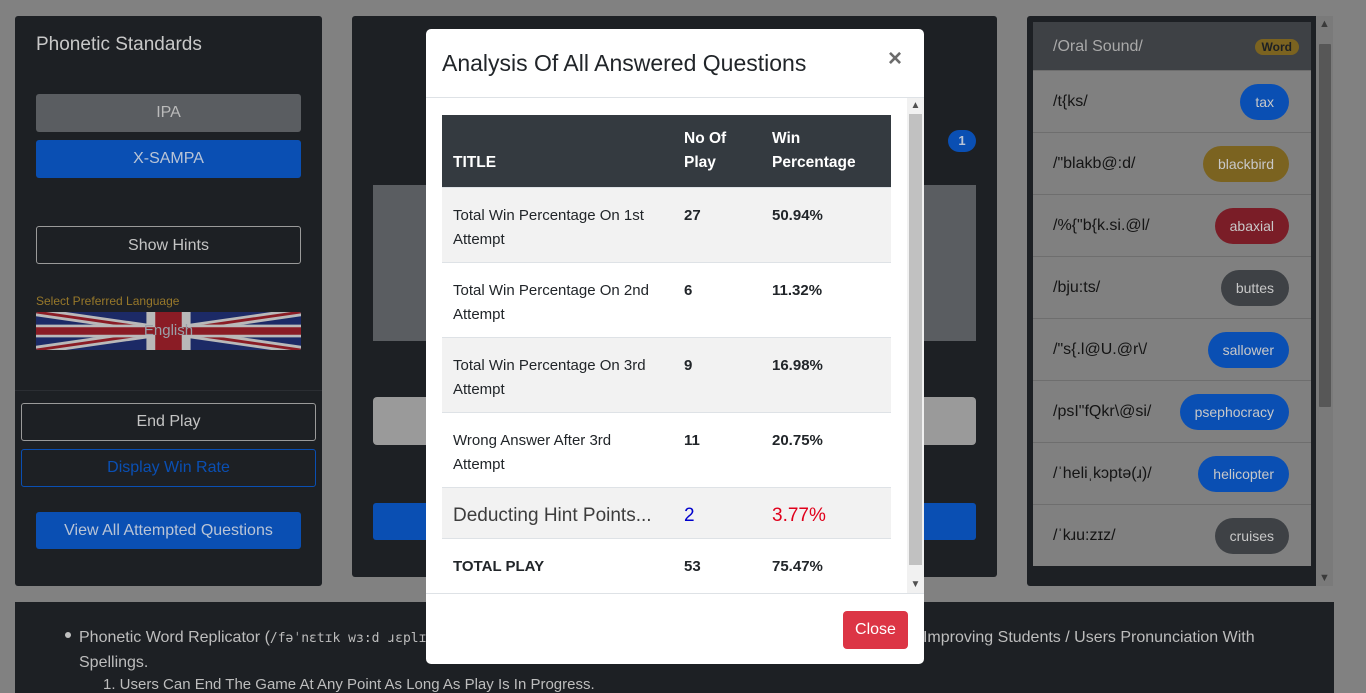 The height and width of the screenshot is (693, 1366). Describe the element at coordinates (1084, 535) in the screenshot. I see `word-sound: /ˈkɹu:zɪz/` at that location.